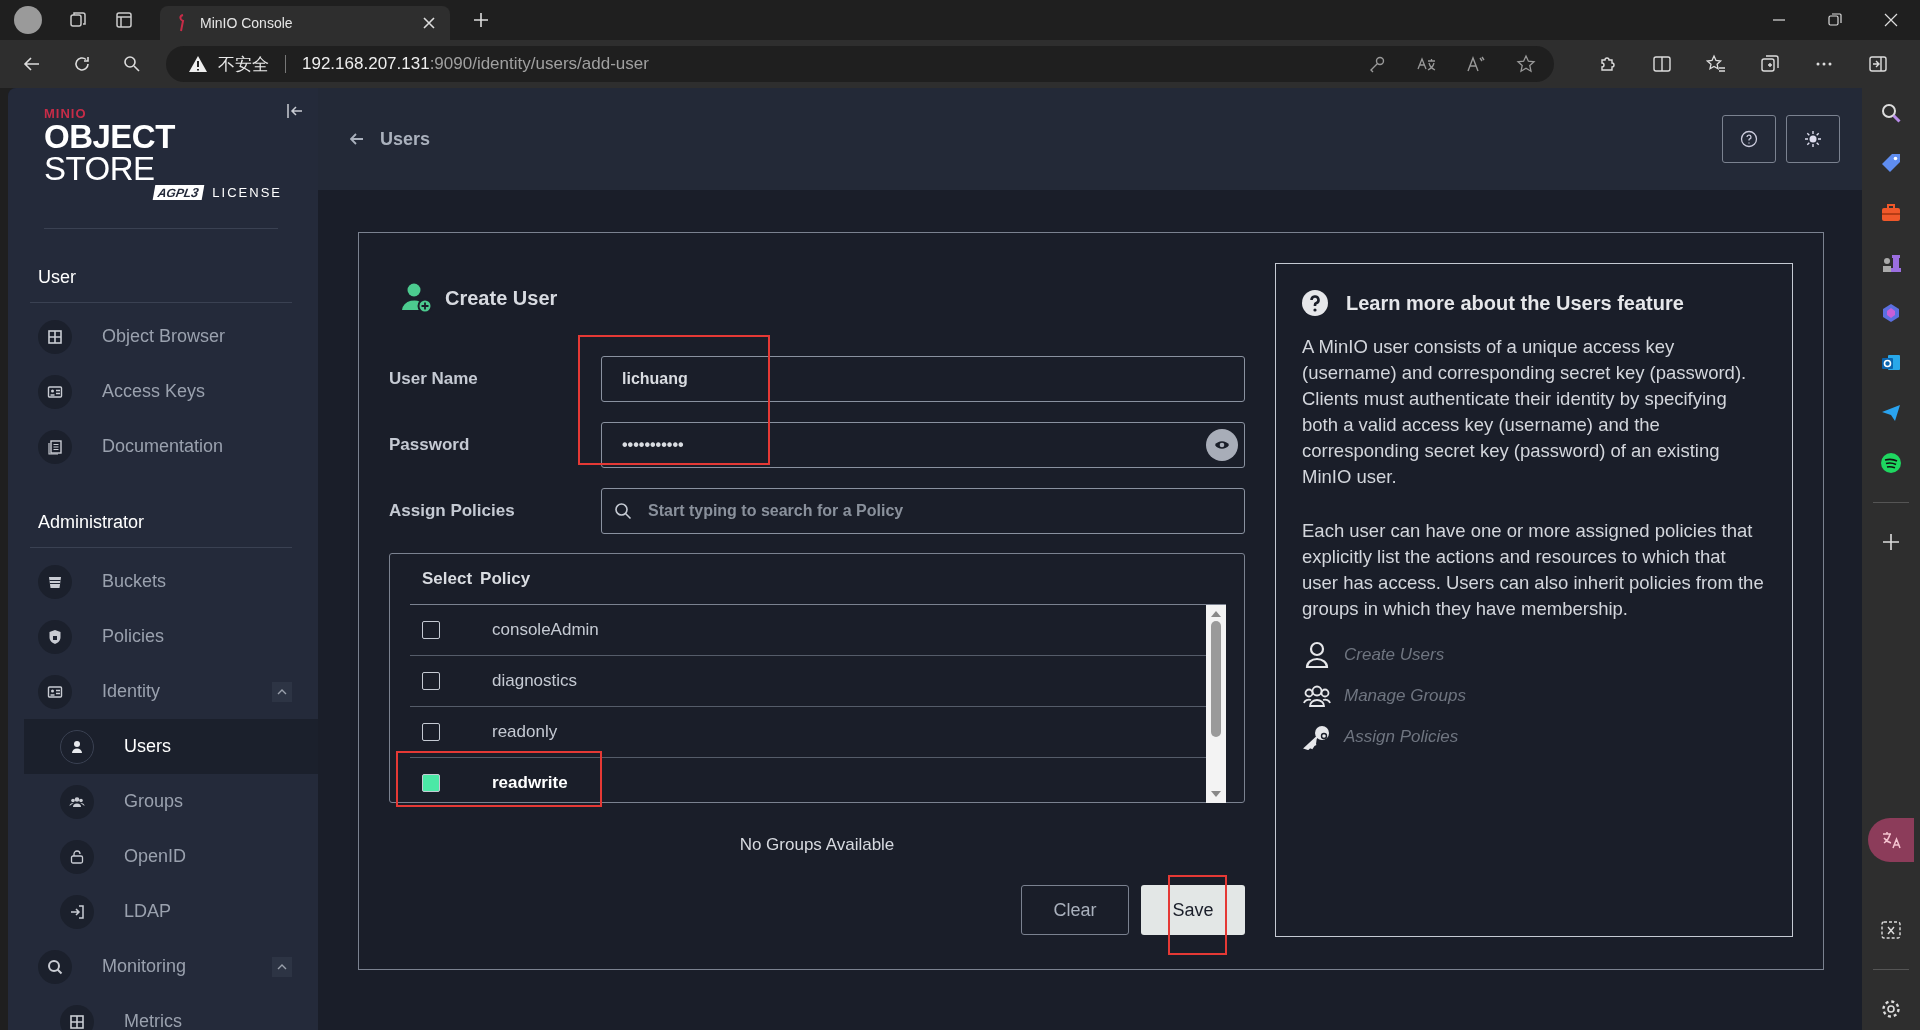  I want to click on help-button, so click(1749, 139).